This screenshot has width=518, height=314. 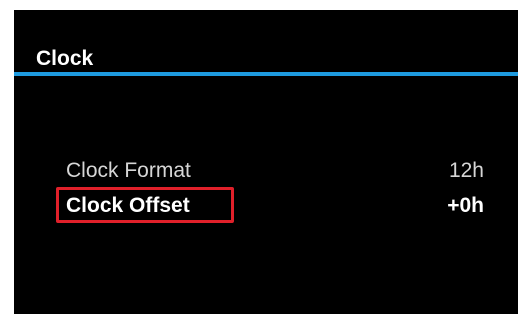 What do you see at coordinates (266, 74) in the screenshot?
I see `header-divider` at bounding box center [266, 74].